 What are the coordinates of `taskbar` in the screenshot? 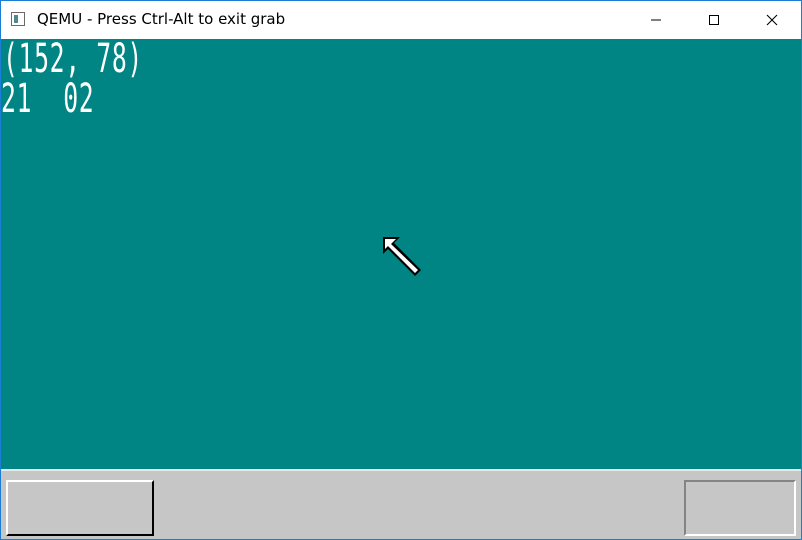 It's located at (401, 504).